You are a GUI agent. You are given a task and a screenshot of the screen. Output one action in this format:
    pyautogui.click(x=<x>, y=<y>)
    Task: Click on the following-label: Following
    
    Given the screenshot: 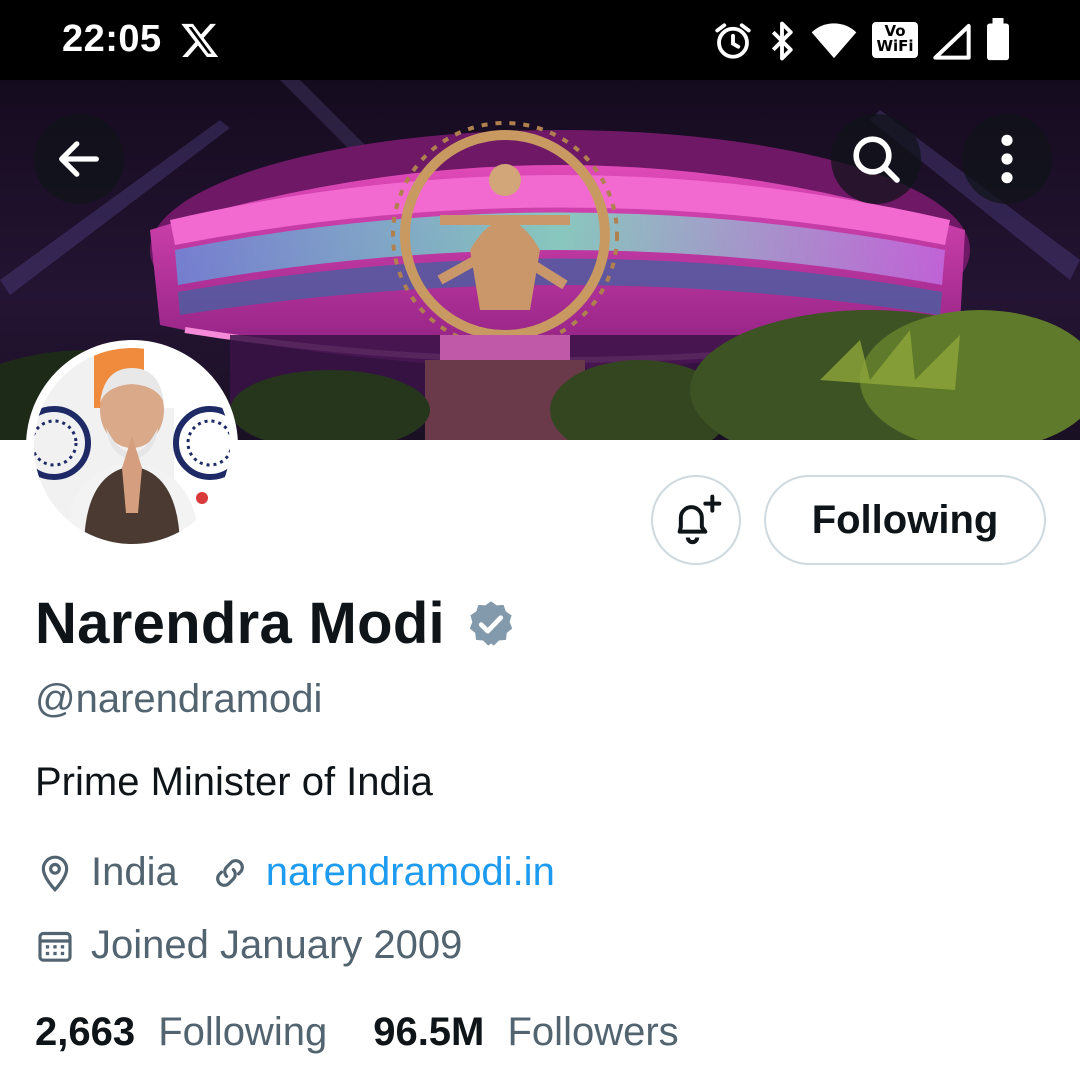 What is the action you would take?
    pyautogui.click(x=243, y=1032)
    